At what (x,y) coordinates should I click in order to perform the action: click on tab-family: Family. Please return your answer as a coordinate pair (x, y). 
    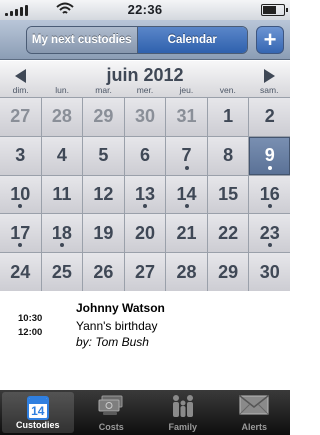
    Looking at the image, I should click on (183, 412).